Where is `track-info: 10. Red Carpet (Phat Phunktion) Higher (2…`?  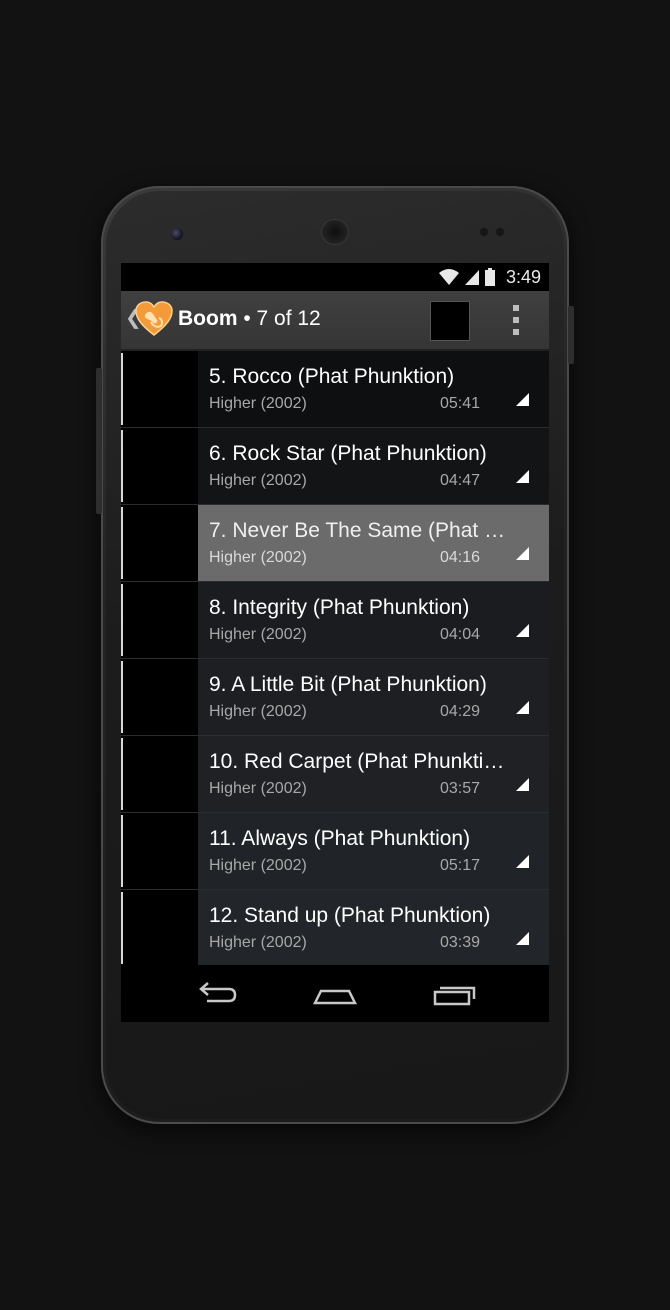 track-info: 10. Red Carpet (Phat Phunktion) Higher (2… is located at coordinates (373, 774).